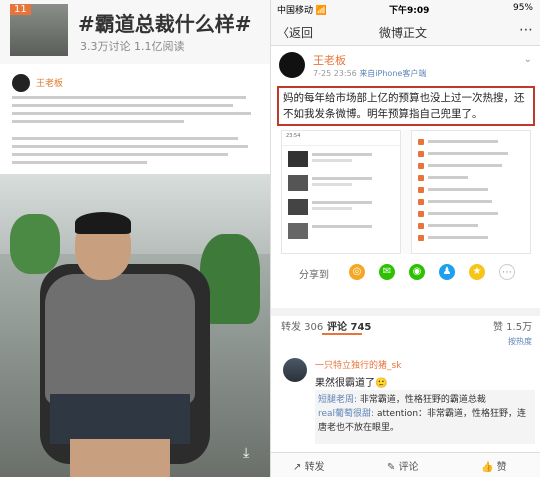 This screenshot has height=477, width=540. What do you see at coordinates (392, 73) in the screenshot?
I see `post-source: 来自iPhone客户端` at bounding box center [392, 73].